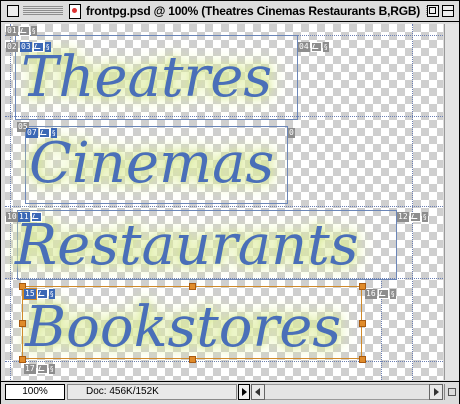 Image resolution: width=460 pixels, height=404 pixels. What do you see at coordinates (24, 216) in the screenshot?
I see `slice-number: 11` at bounding box center [24, 216].